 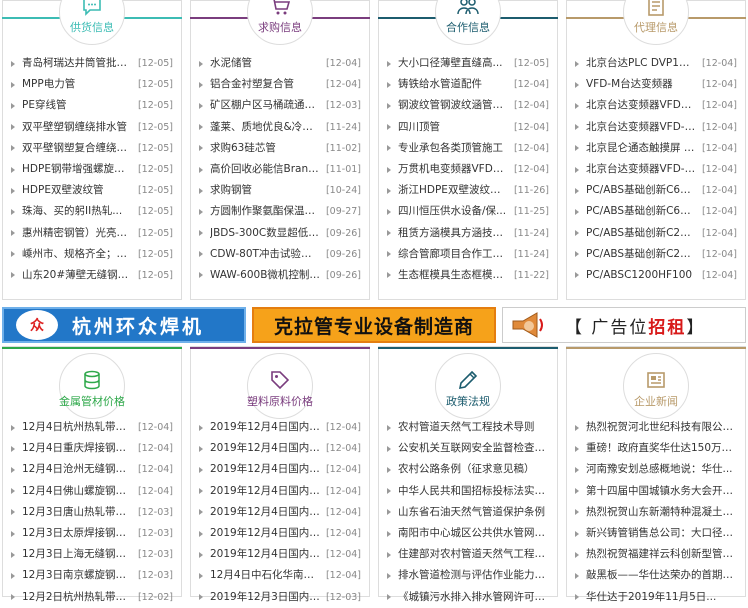 I want to click on panel-header-badge: 政策法规, so click(x=468, y=386).